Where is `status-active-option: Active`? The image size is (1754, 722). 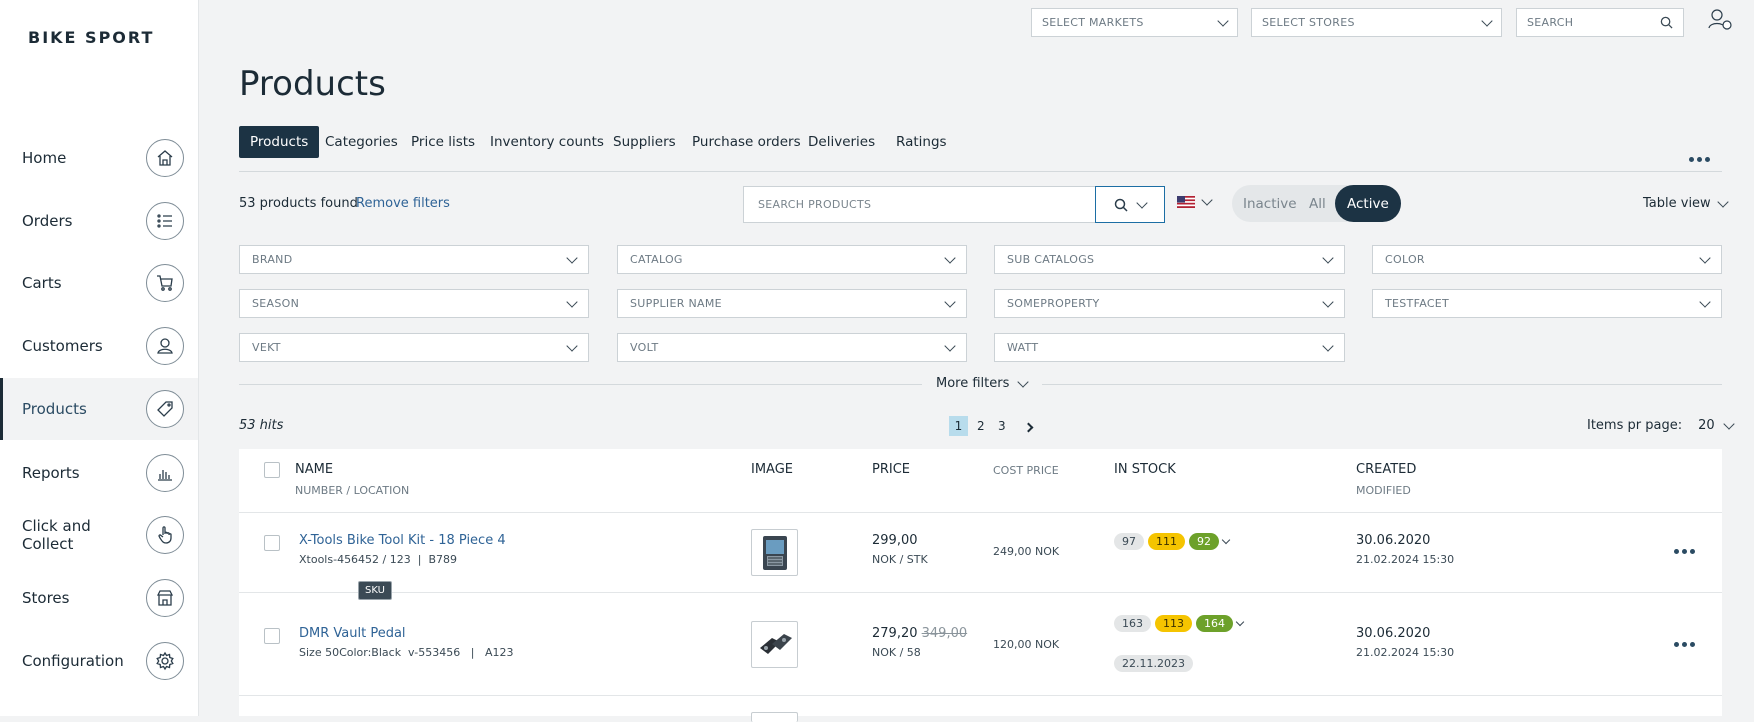
status-active-option: Active is located at coordinates (1368, 203).